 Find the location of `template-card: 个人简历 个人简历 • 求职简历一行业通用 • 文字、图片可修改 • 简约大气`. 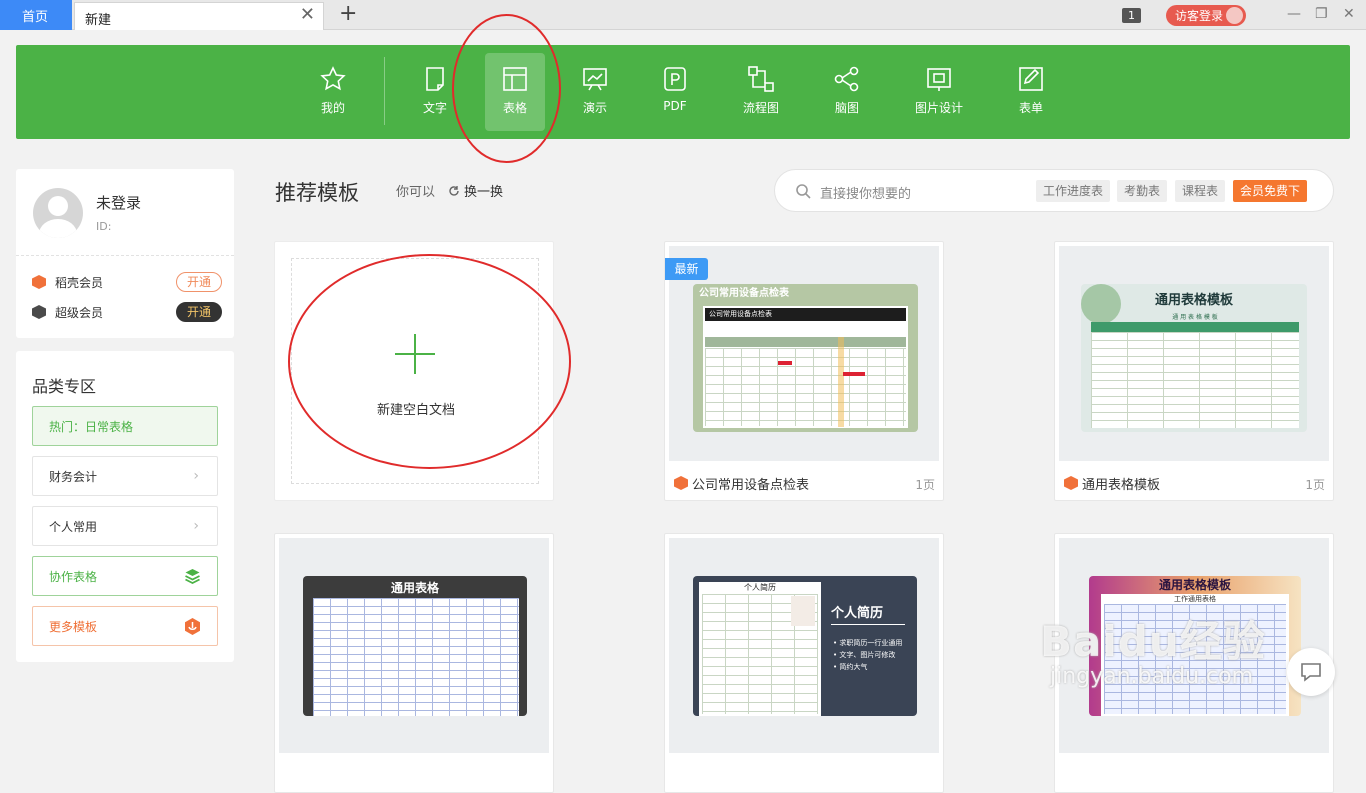

template-card: 个人简历 个人简历 • 求职简历一行业通用 • 文字、图片可修改 • 简约大气 is located at coordinates (804, 663).